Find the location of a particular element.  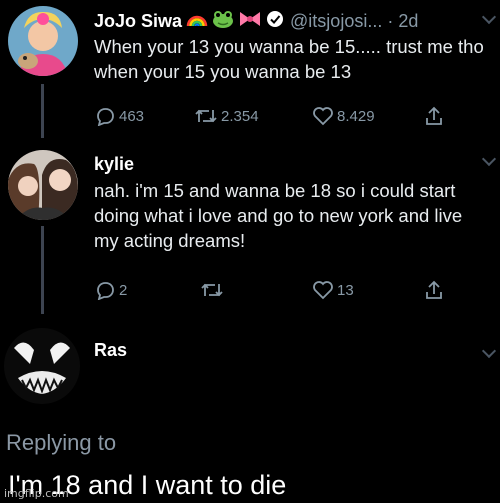

verified-badge-icon is located at coordinates (275, 21).